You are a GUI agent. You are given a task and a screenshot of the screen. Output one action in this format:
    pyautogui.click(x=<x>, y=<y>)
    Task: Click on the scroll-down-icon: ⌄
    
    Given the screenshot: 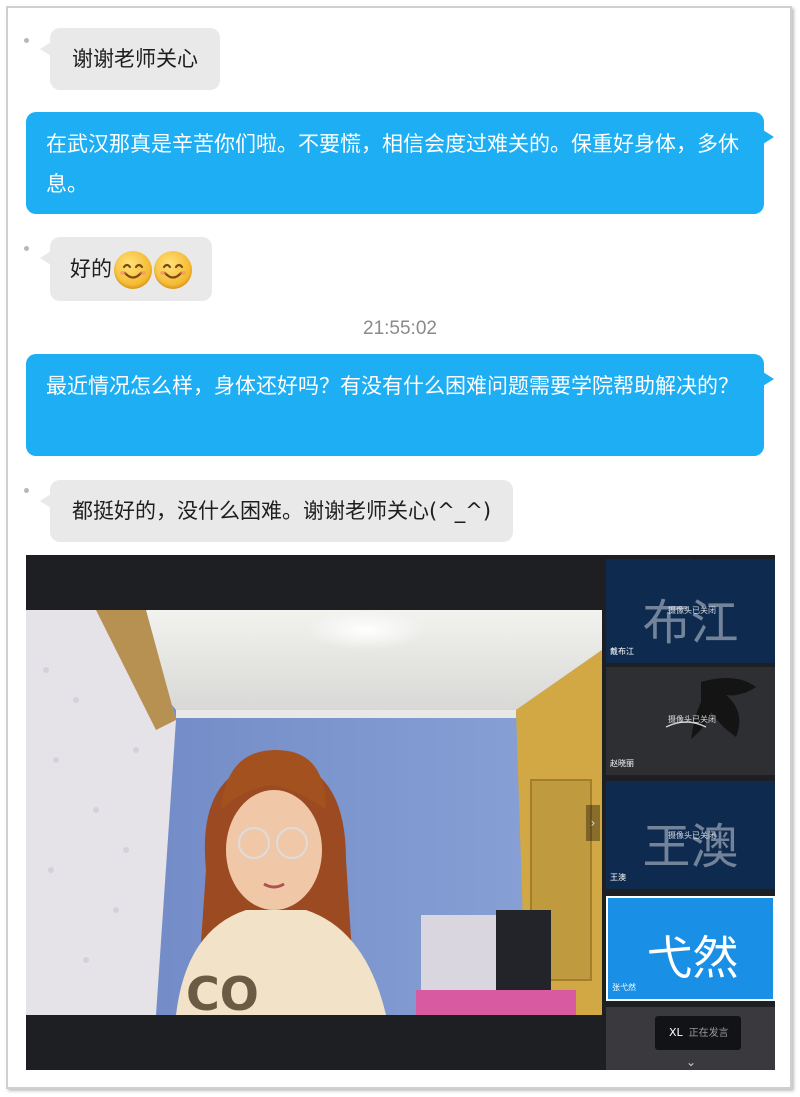 What is the action you would take?
    pyautogui.click(x=691, y=1062)
    